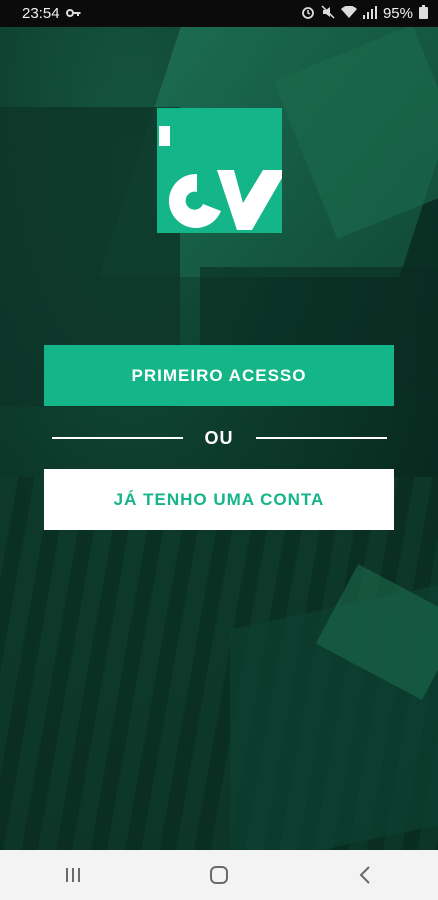  What do you see at coordinates (41, 13) in the screenshot?
I see `status-time: 23:54` at bounding box center [41, 13].